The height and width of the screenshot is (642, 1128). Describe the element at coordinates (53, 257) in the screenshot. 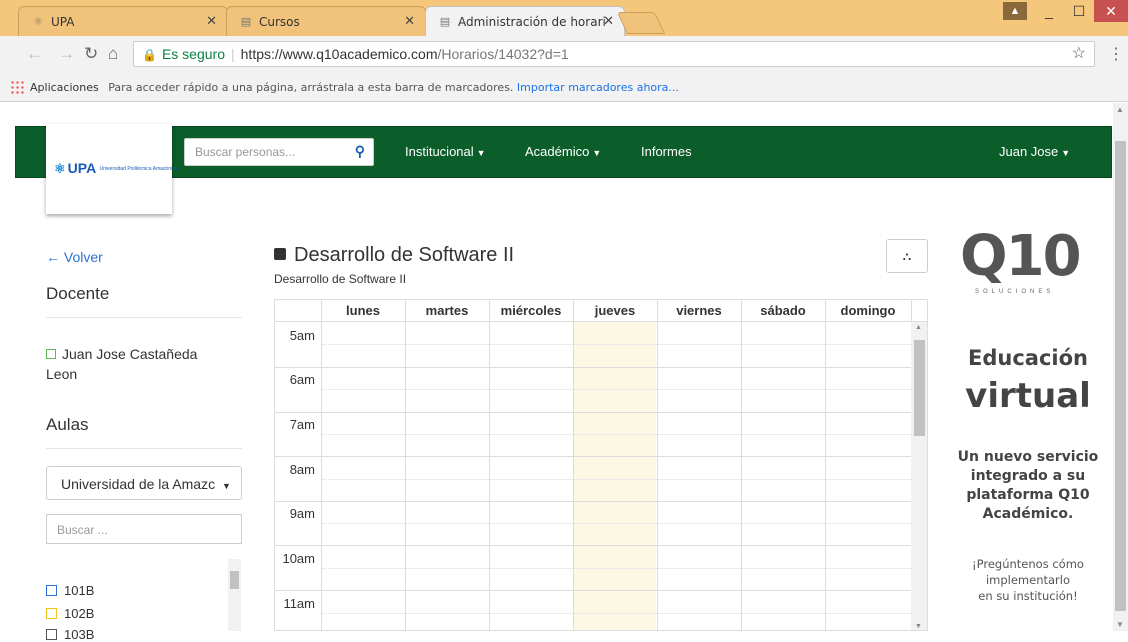

I see `arrow-left-icon: ←` at that location.